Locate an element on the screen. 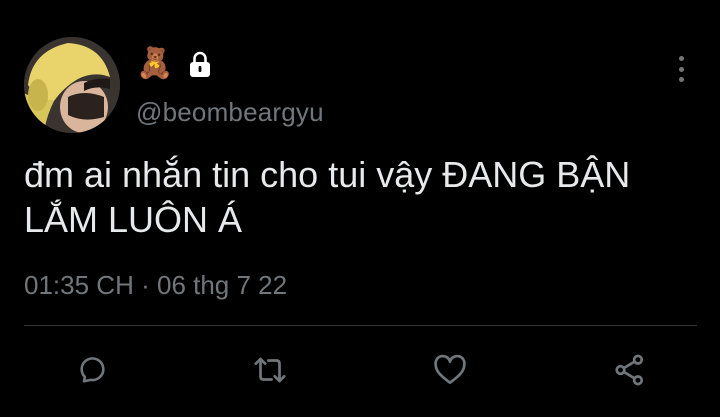 The height and width of the screenshot is (417, 720). tweet-time: 01:35 CH is located at coordinates (79, 285).